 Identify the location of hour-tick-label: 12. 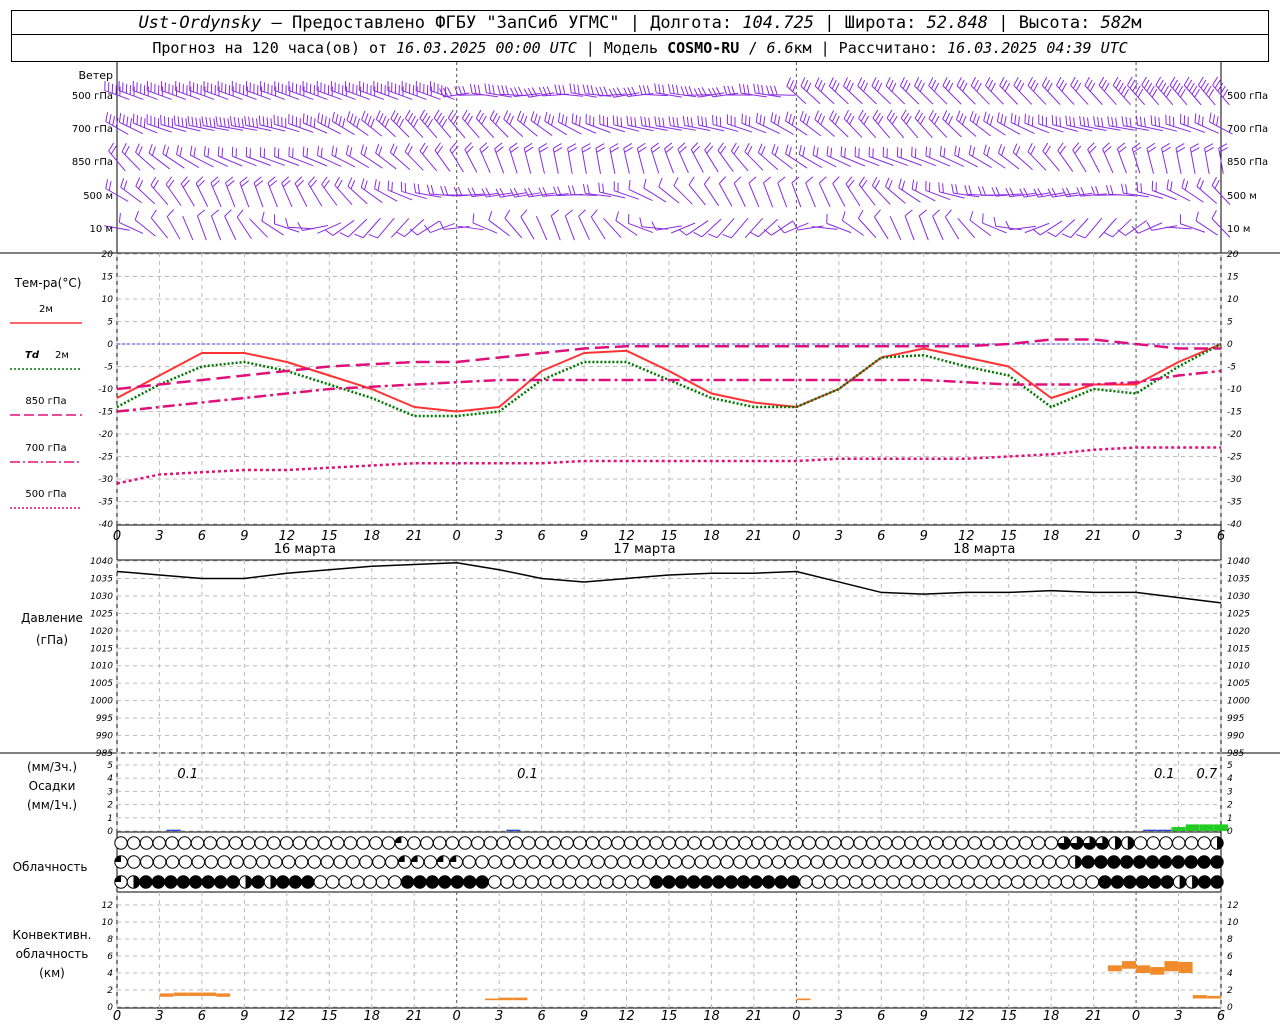
(966, 1016).